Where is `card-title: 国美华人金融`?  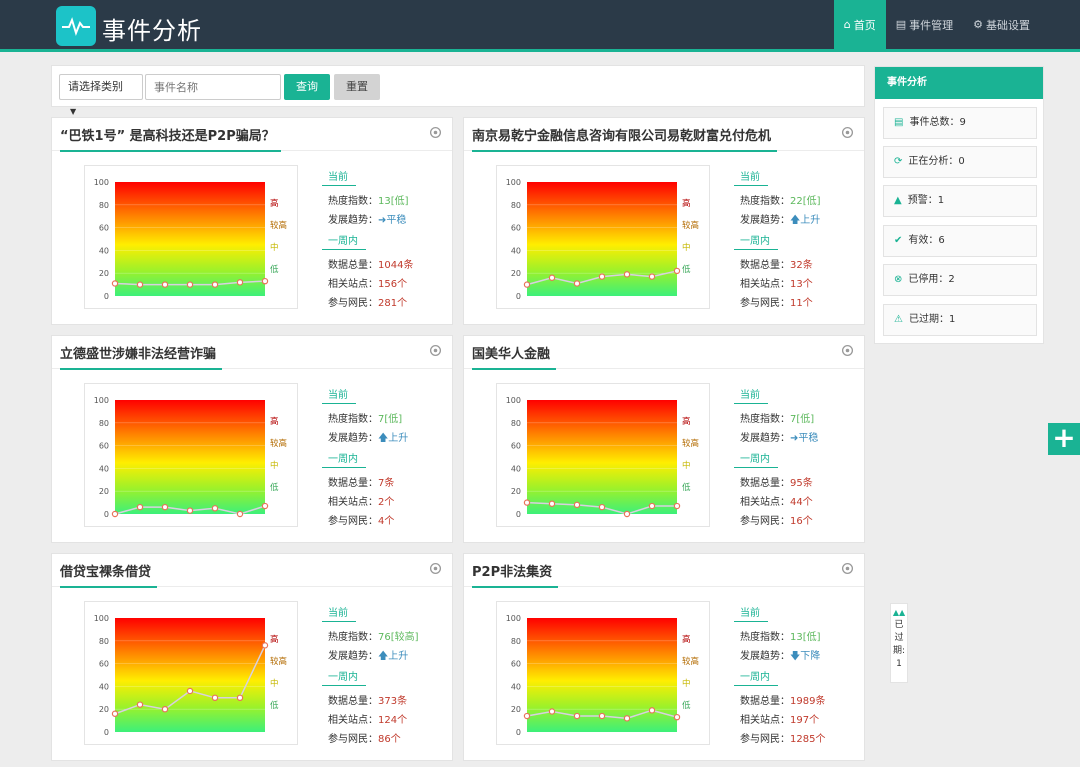 card-title: 国美华人金融 is located at coordinates (514, 356).